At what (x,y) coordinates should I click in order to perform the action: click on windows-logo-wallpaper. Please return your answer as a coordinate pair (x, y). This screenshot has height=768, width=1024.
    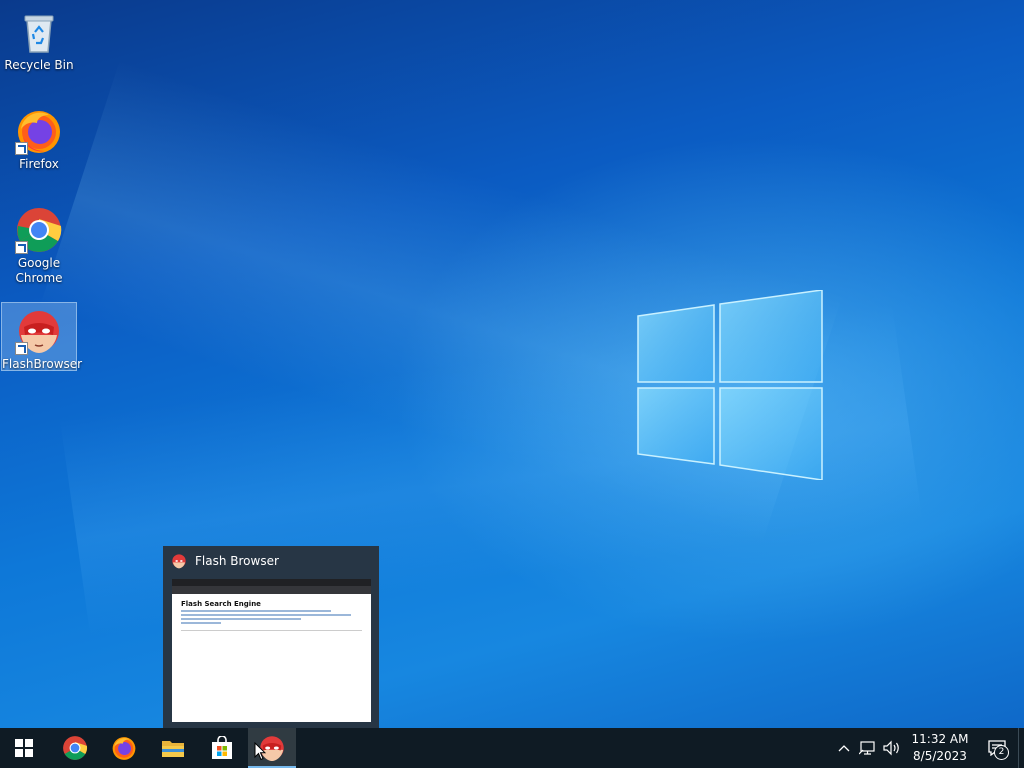
    Looking at the image, I should click on (730, 385).